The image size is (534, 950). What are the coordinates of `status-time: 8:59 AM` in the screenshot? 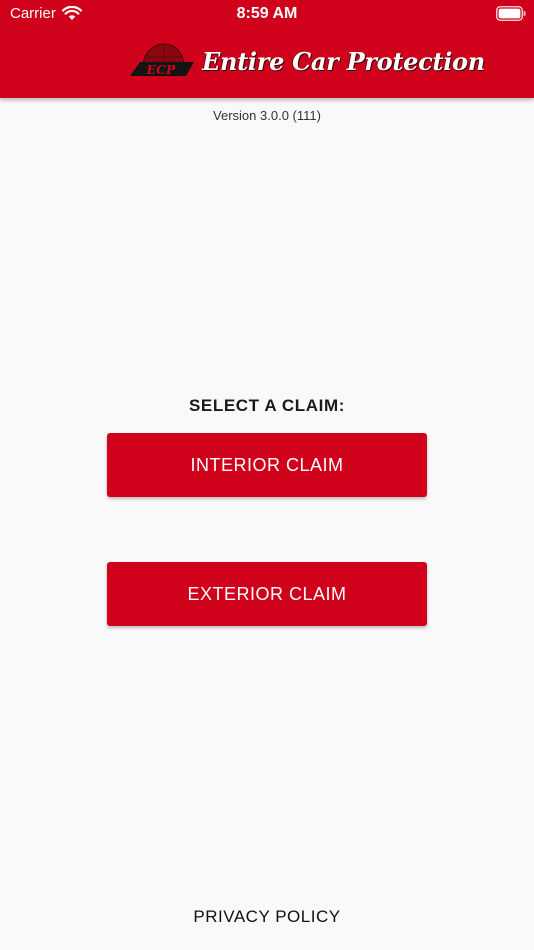 It's located at (267, 13).